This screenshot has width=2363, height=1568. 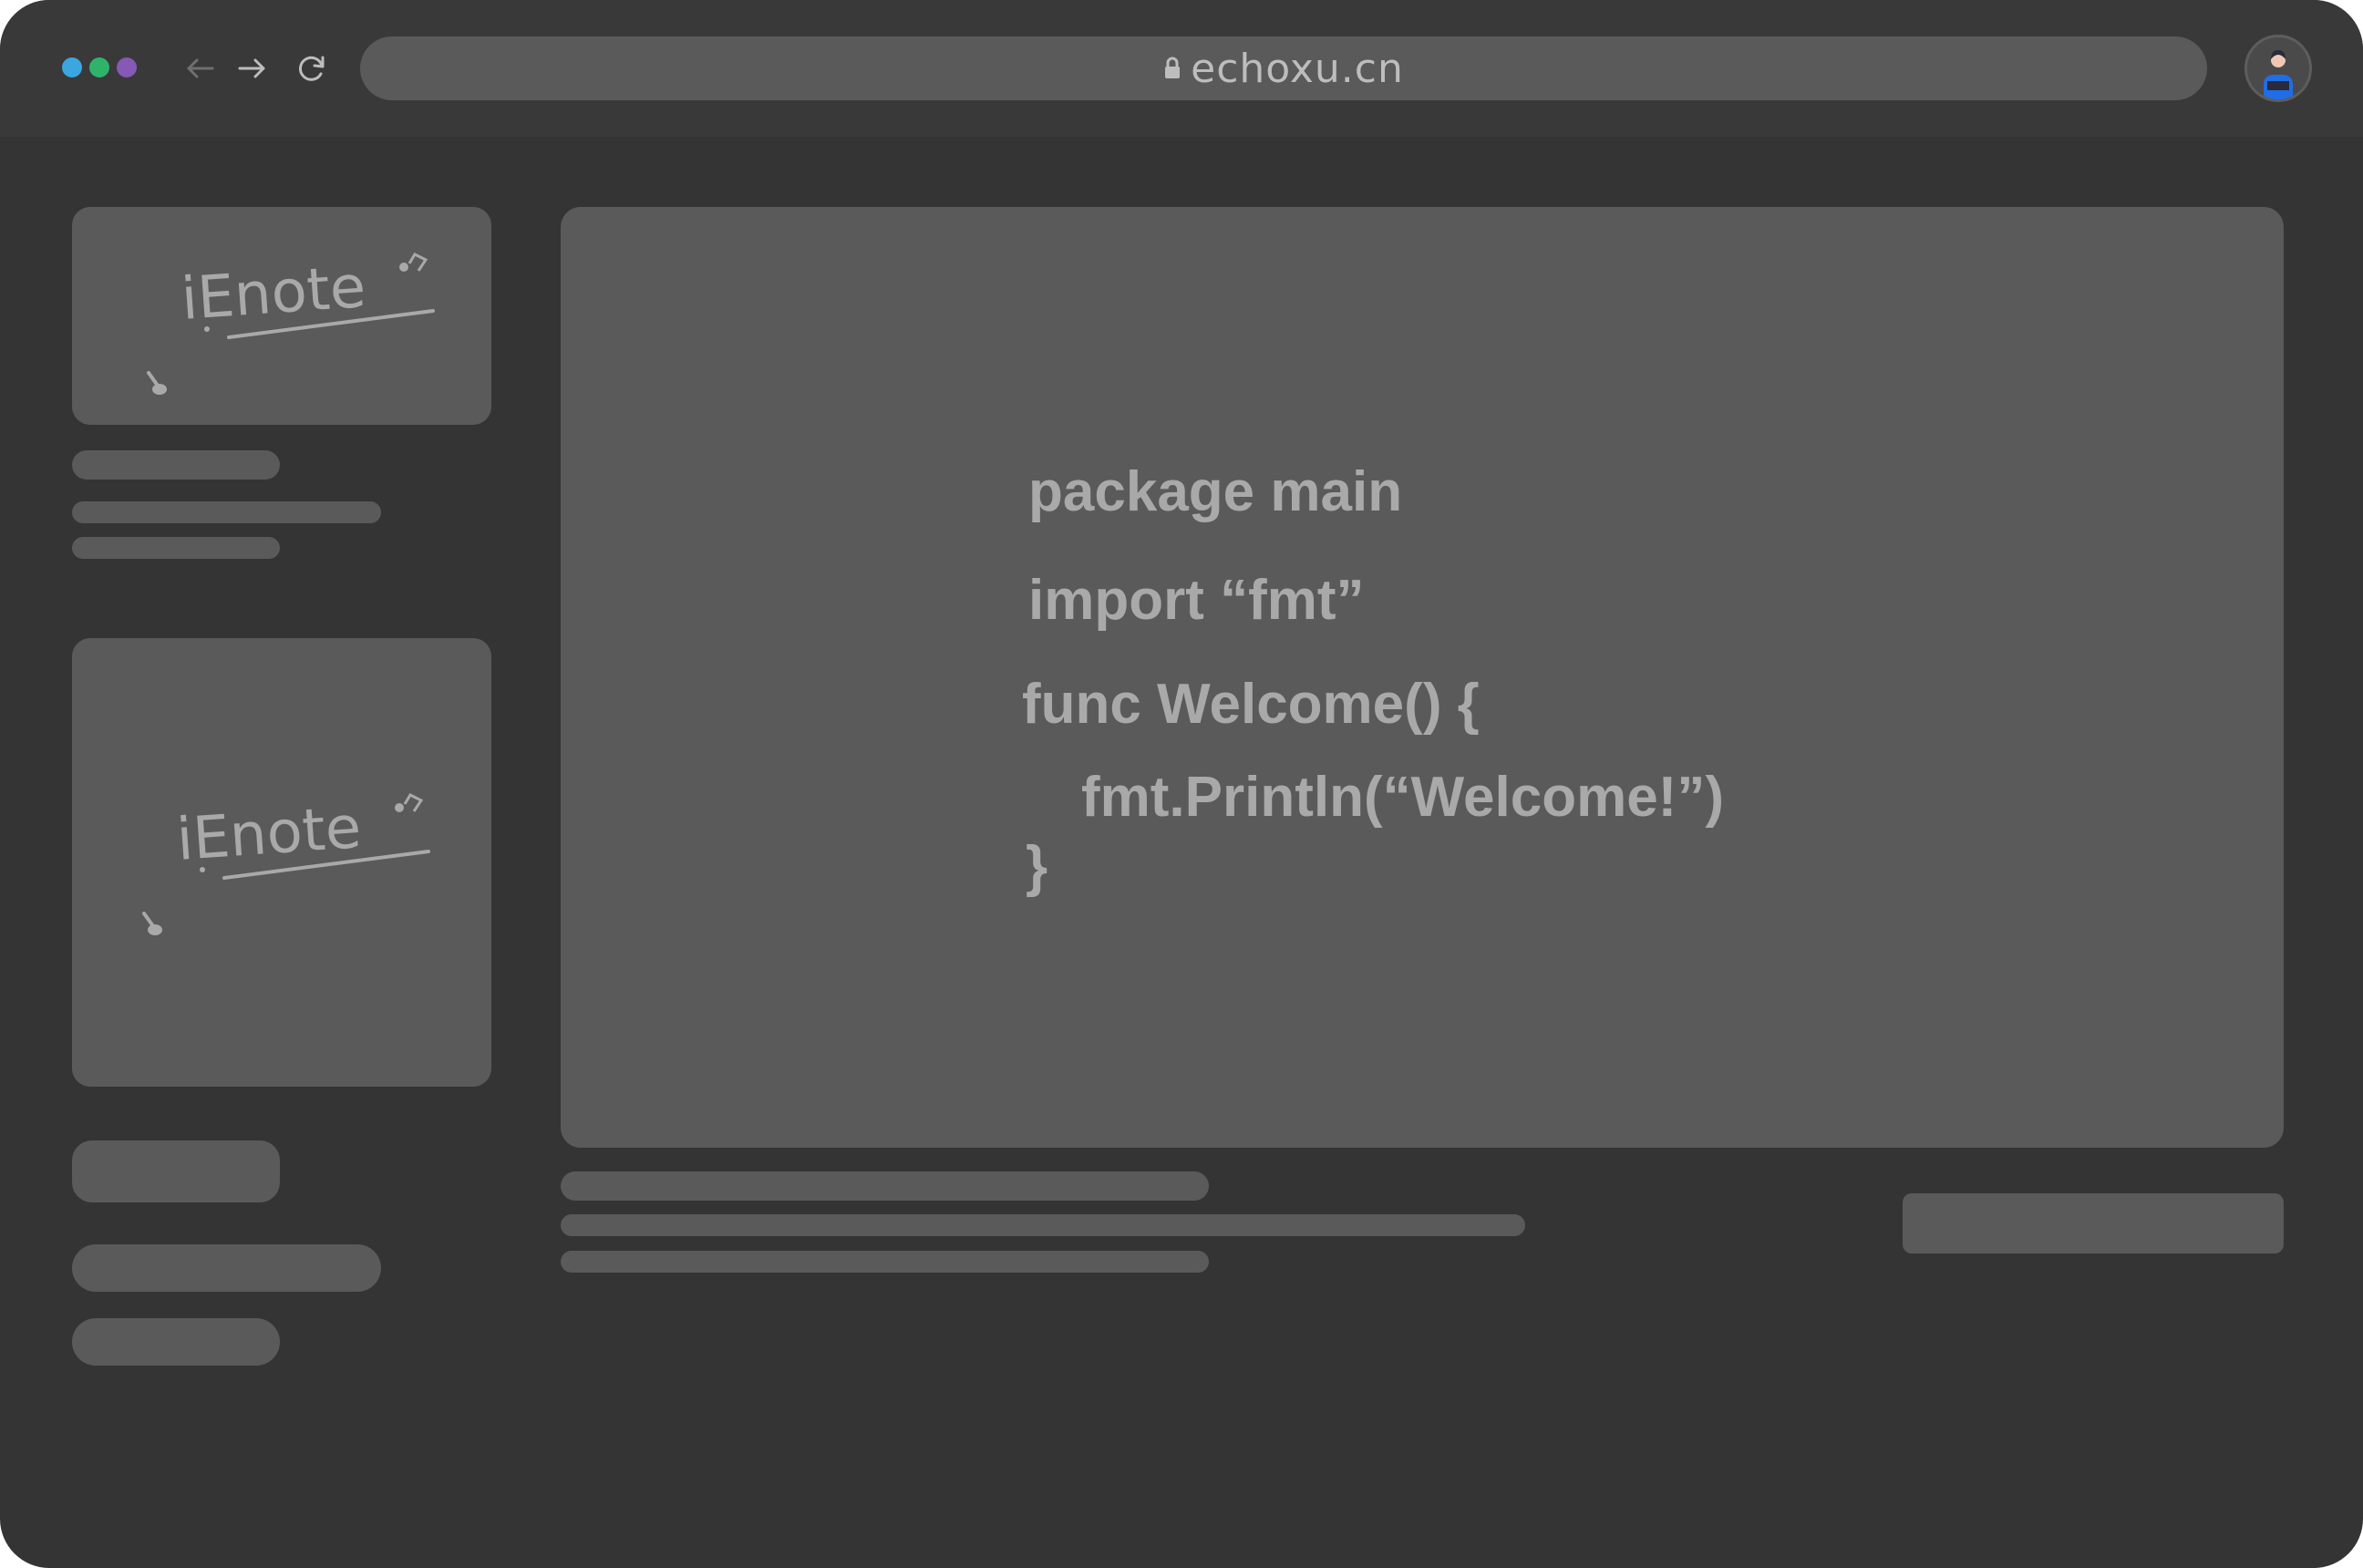 I want to click on code-line-println: fmt.Println(“Welcome!”), so click(x=1402, y=797).